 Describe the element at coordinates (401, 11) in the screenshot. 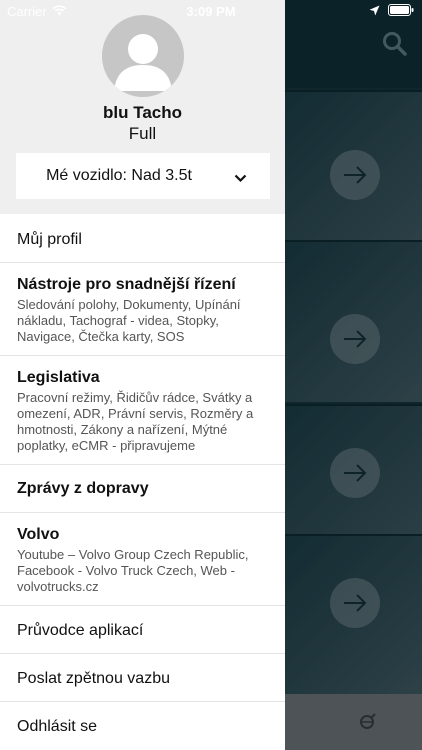

I see `battery-icon` at that location.